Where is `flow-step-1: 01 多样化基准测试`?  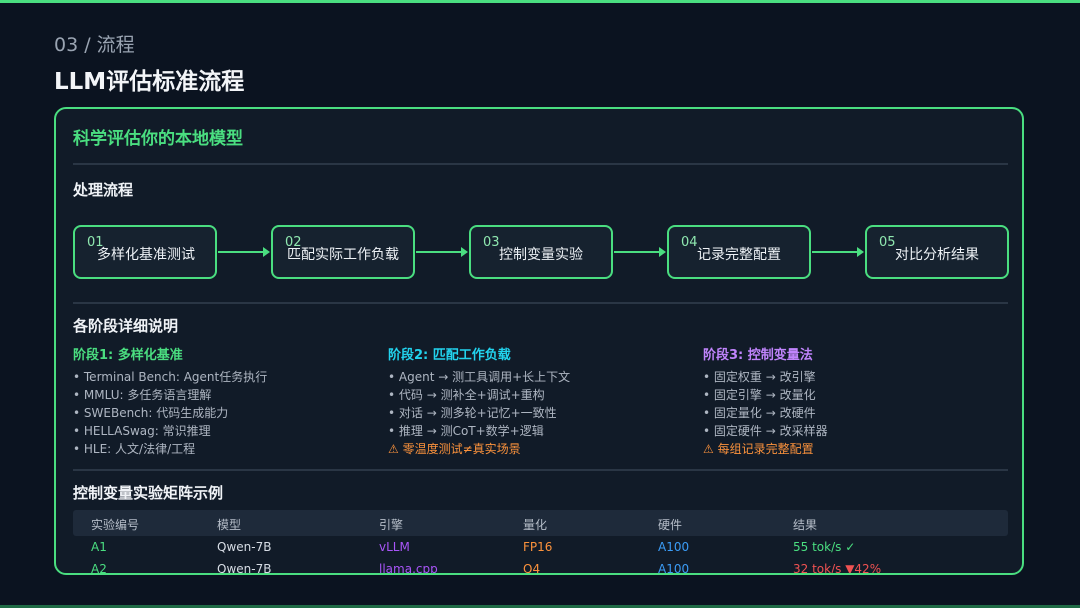
flow-step-1: 01 多样化基准测试 is located at coordinates (145, 252).